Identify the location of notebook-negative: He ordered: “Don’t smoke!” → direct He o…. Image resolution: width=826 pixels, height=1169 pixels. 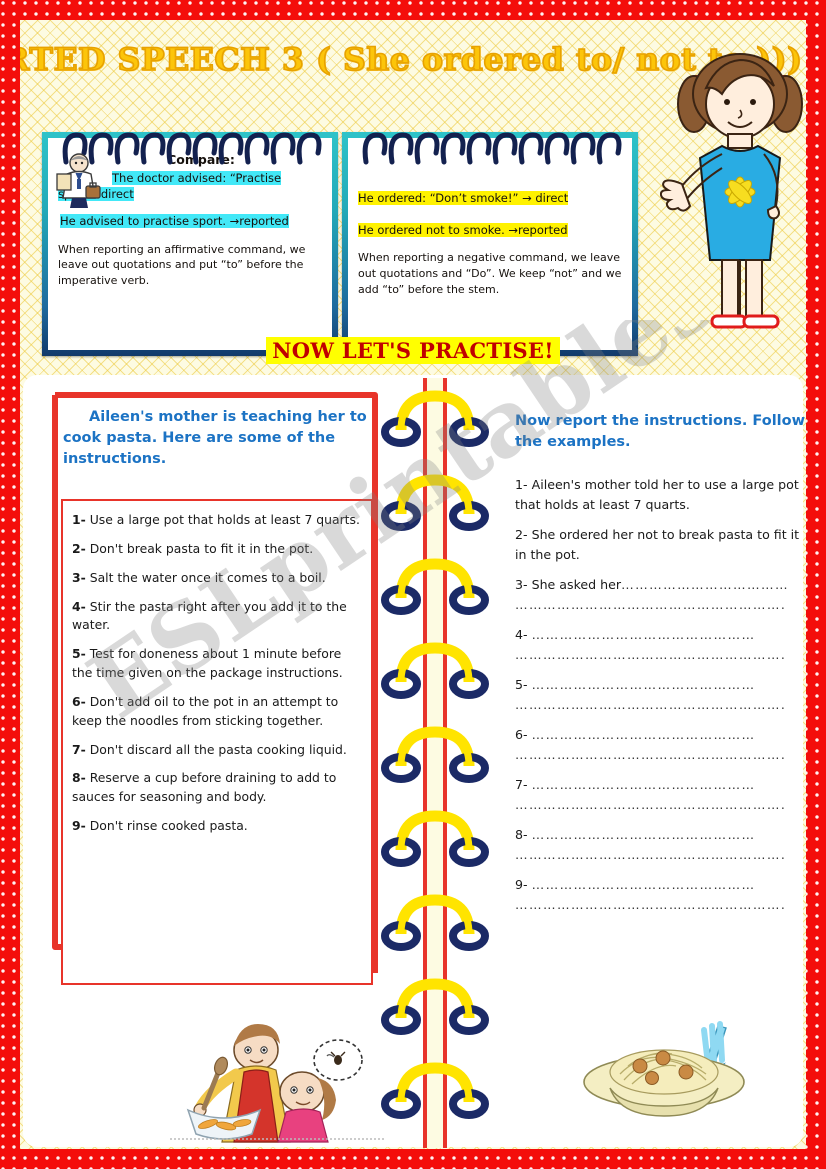
(490, 244).